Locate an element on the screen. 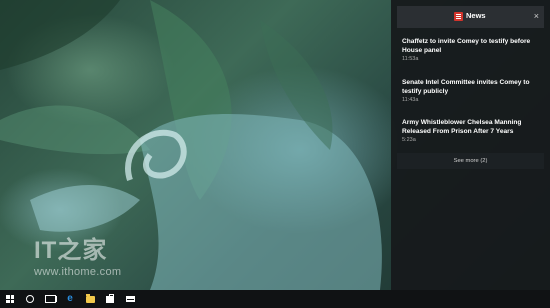 This screenshot has width=550, height=308. watermark: IT之家 www.ithome.com is located at coordinates (78, 258).